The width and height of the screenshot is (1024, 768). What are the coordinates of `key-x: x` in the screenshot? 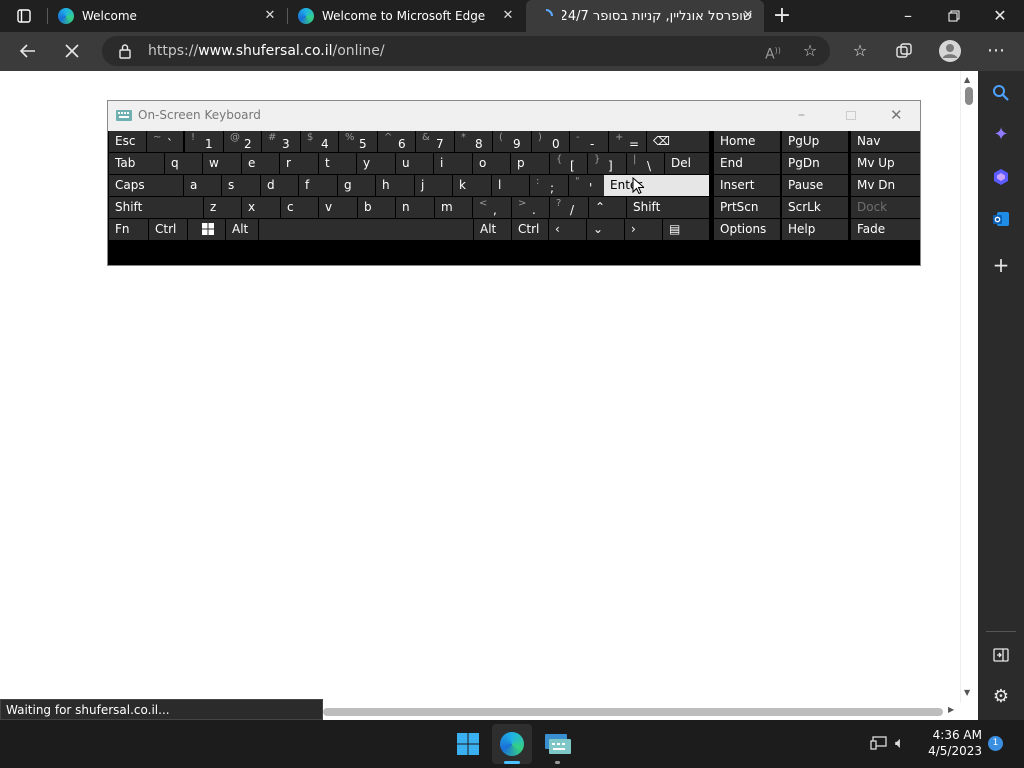 It's located at (261, 207).